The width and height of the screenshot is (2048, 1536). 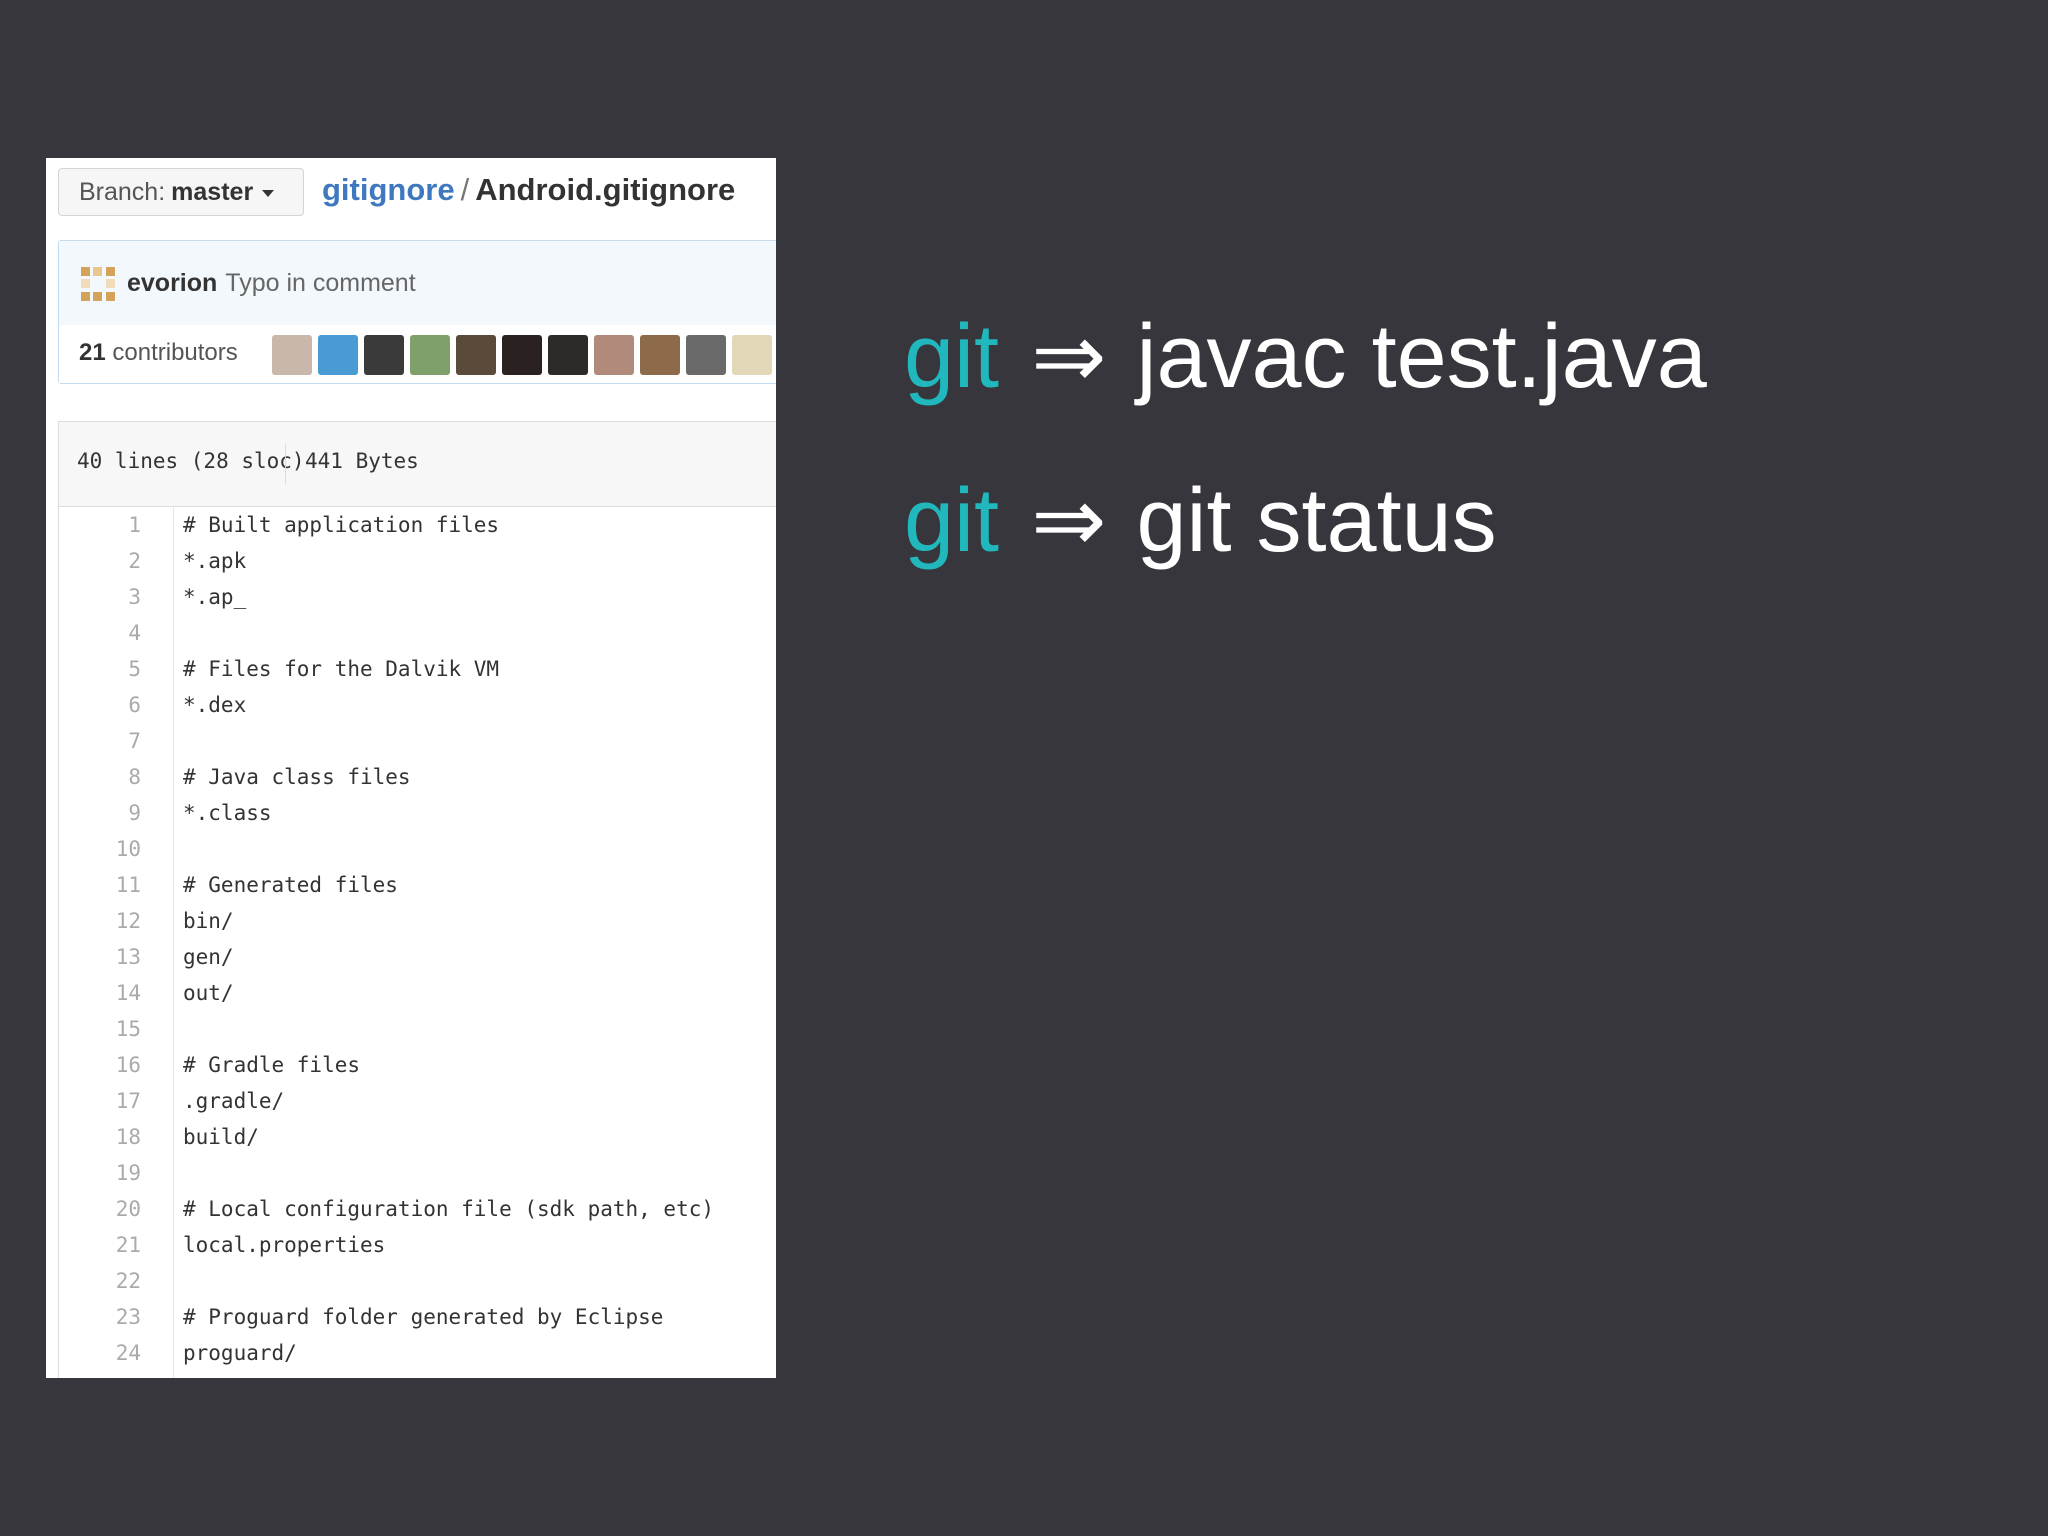 I want to click on breadcrumb-repo-link: gitignore, so click(x=388, y=189).